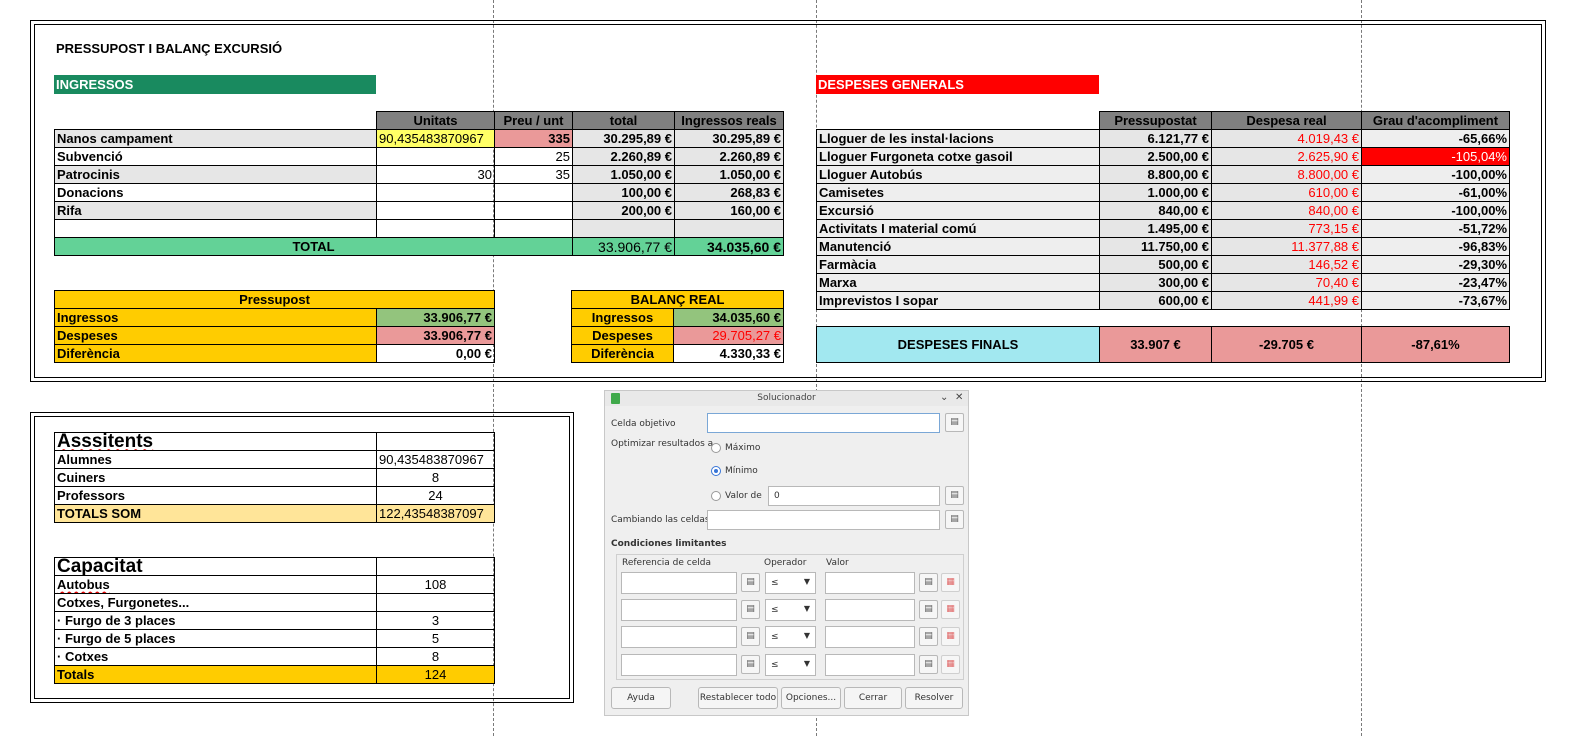 The image size is (1578, 736). I want to click on total-value: 124, so click(435, 674).